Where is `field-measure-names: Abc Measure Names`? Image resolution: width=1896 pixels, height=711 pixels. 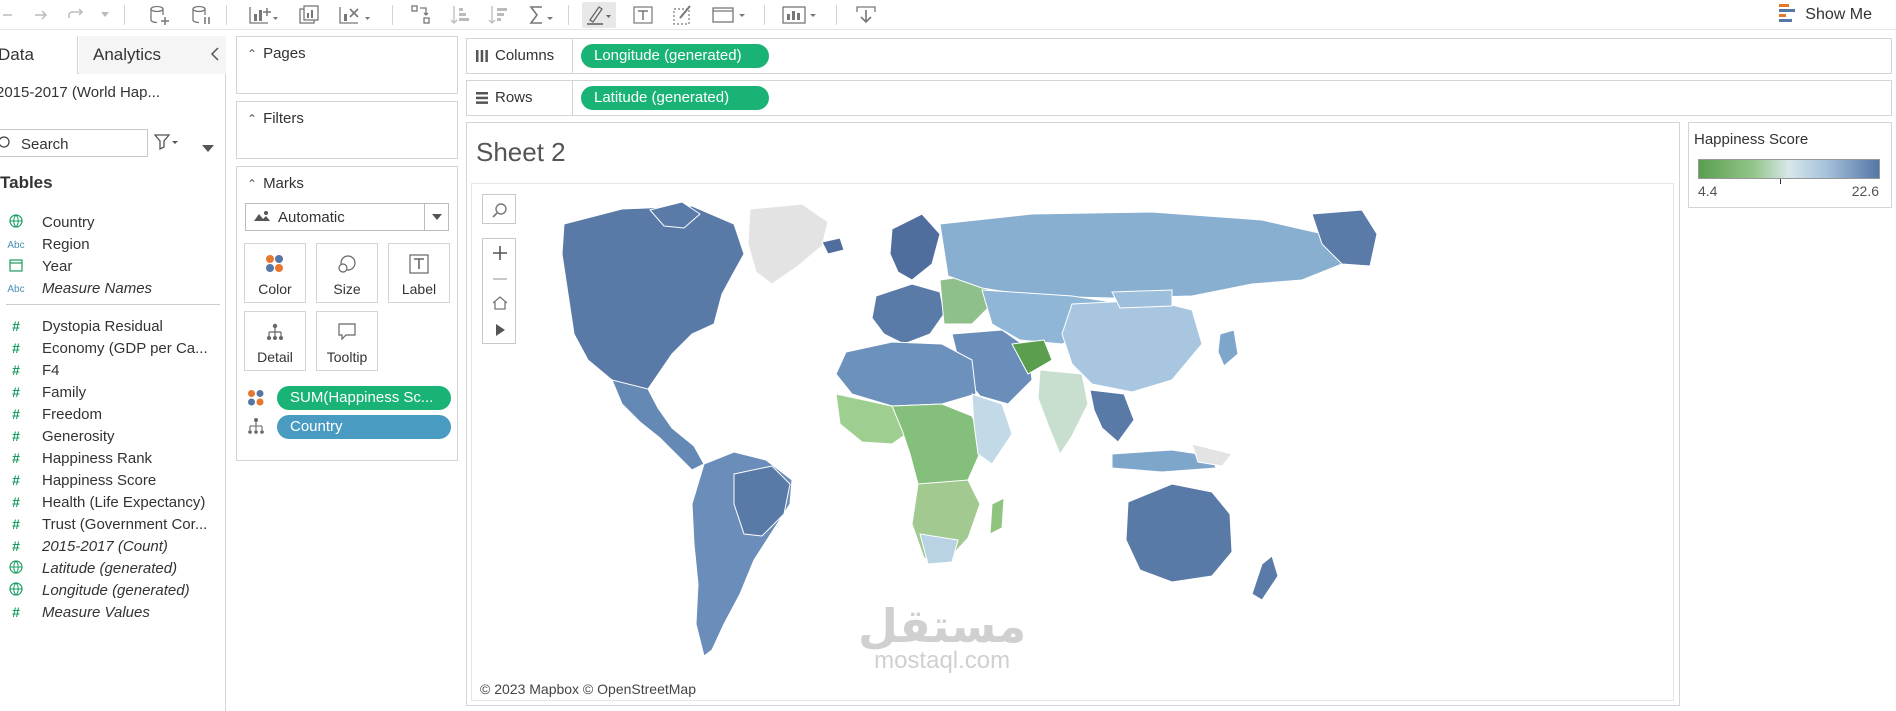 field-measure-names: Abc Measure Names is located at coordinates (111, 288).